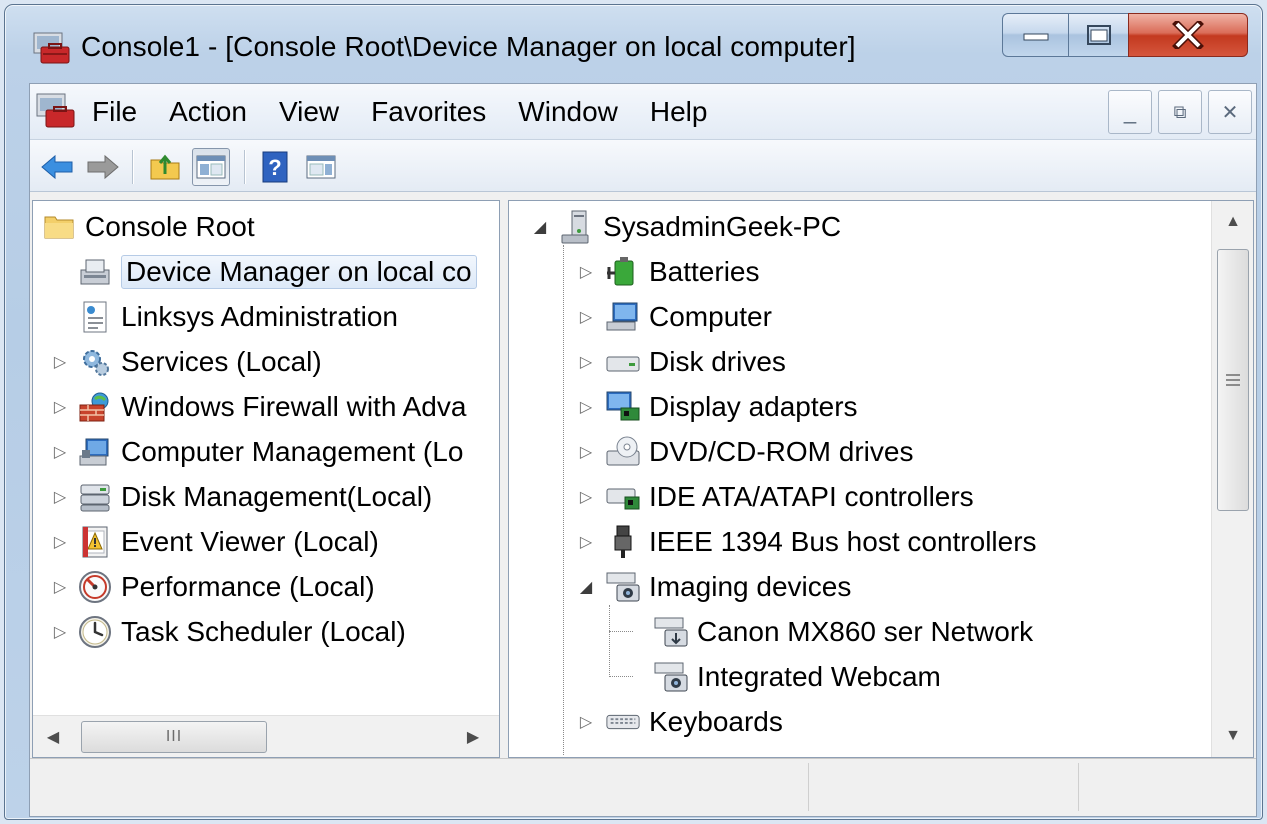  I want to click on firewire-icon, so click(623, 542).